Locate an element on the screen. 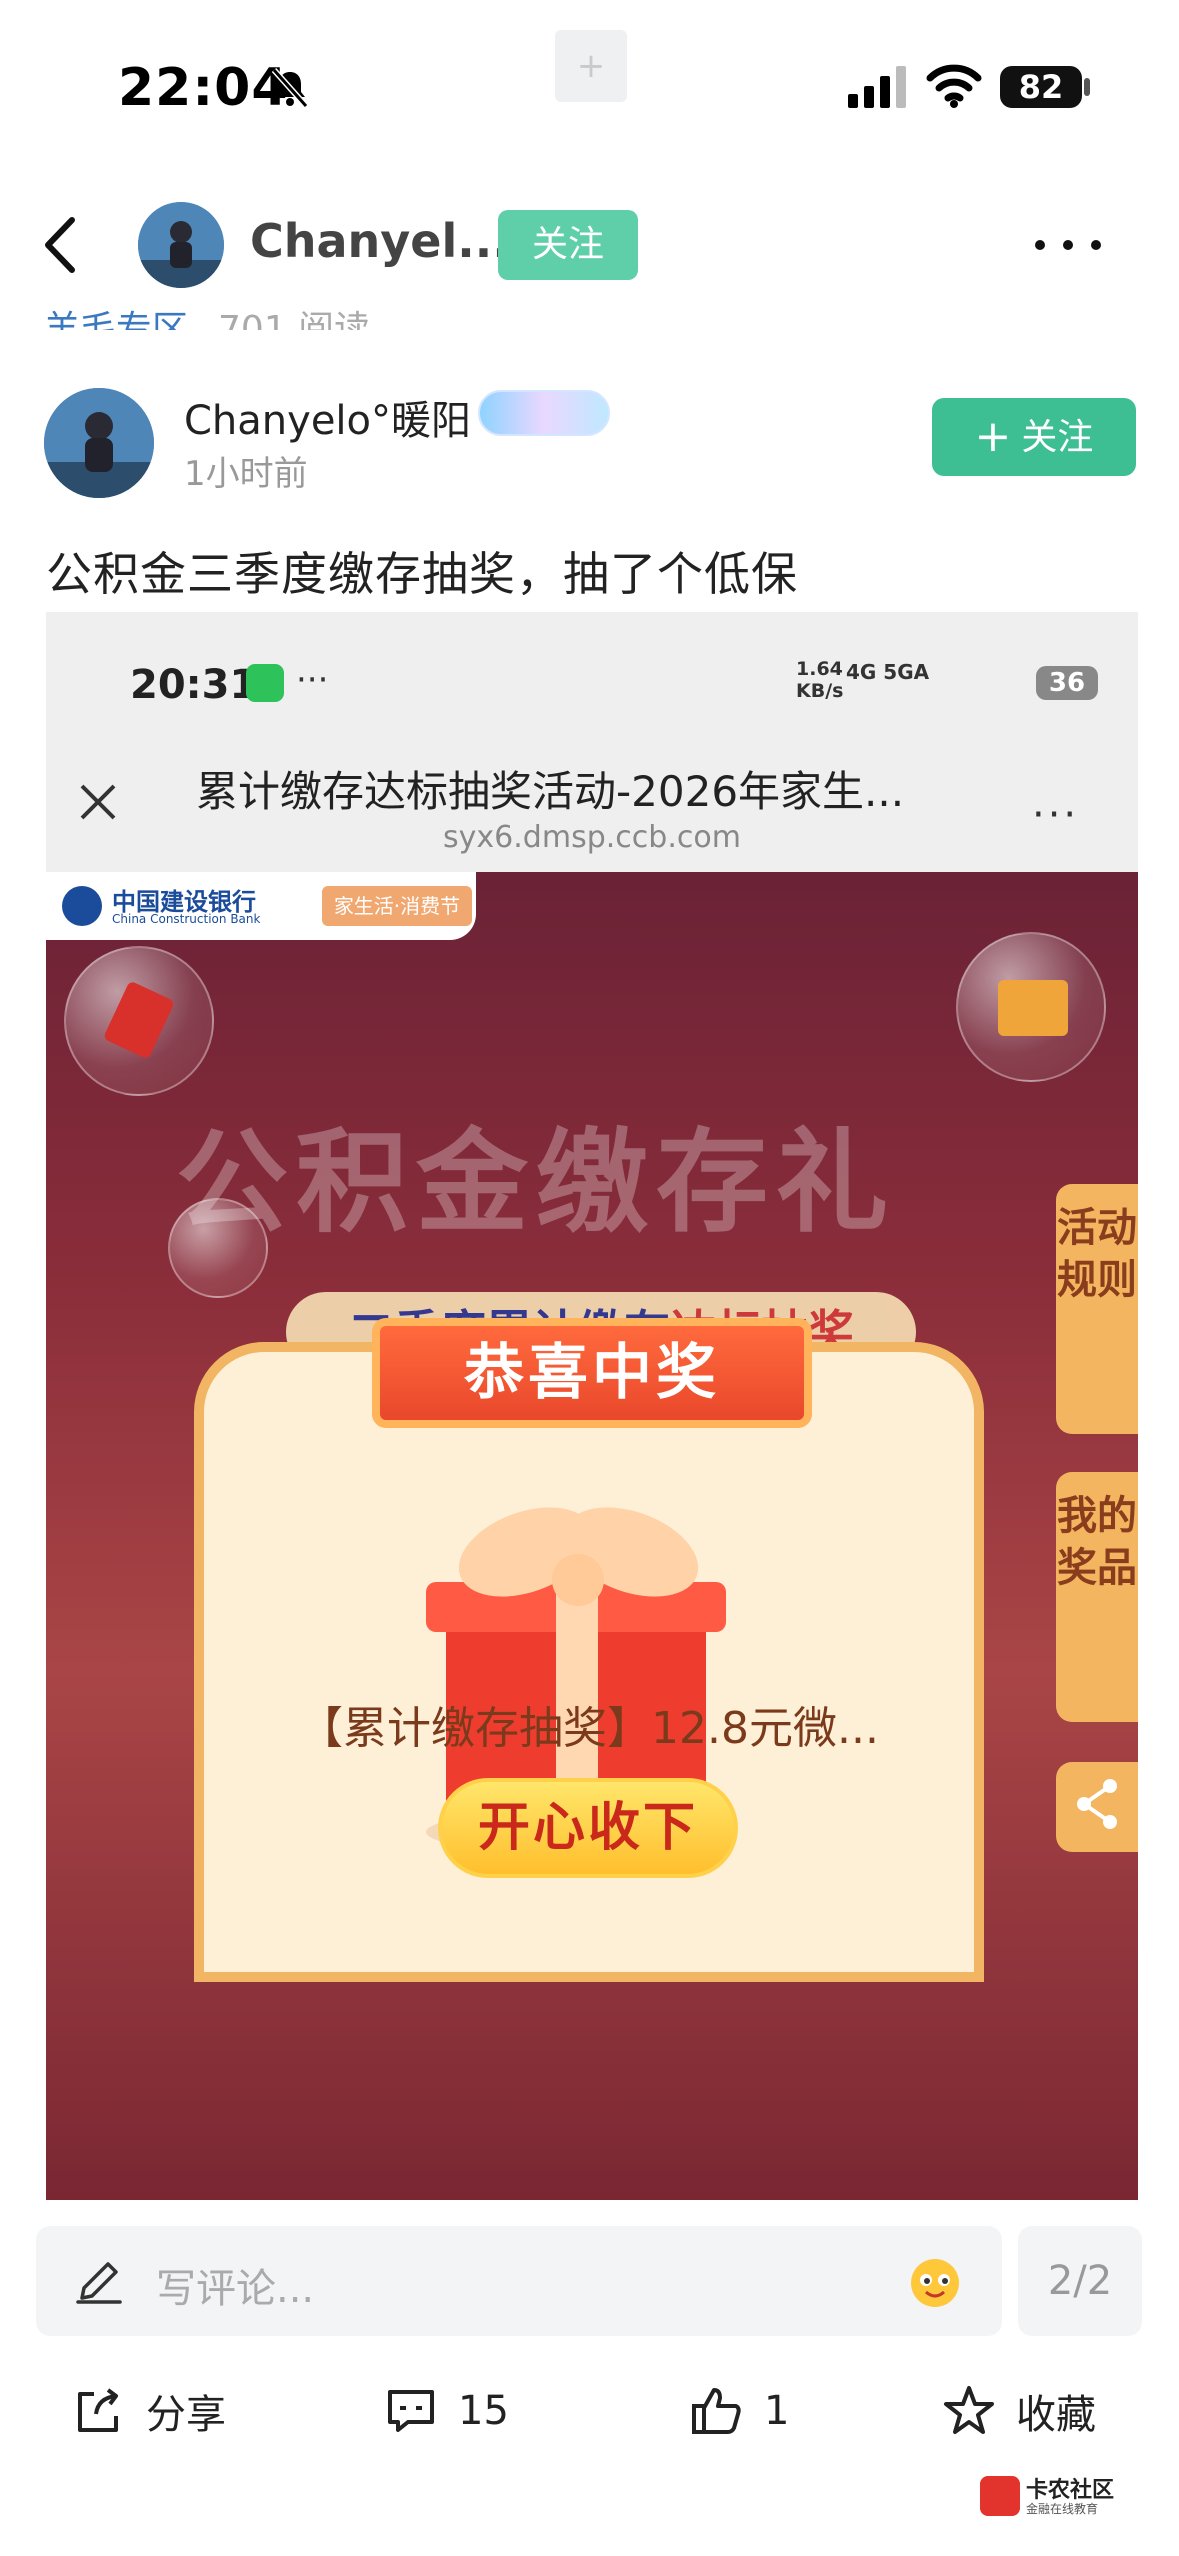 The height and width of the screenshot is (2556, 1179). accept-prize-button: 开心收下 is located at coordinates (588, 1828).